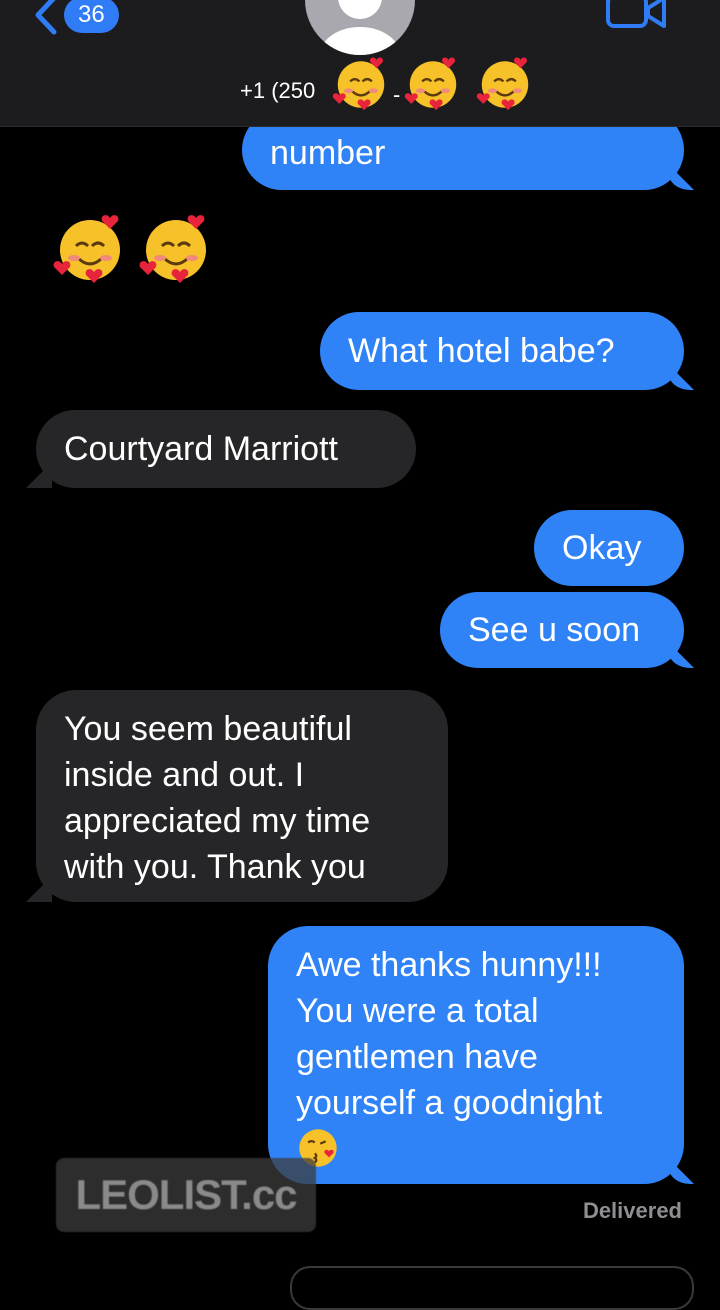 The height and width of the screenshot is (1310, 720). What do you see at coordinates (46, 17) in the screenshot?
I see `chevron-left-icon` at bounding box center [46, 17].